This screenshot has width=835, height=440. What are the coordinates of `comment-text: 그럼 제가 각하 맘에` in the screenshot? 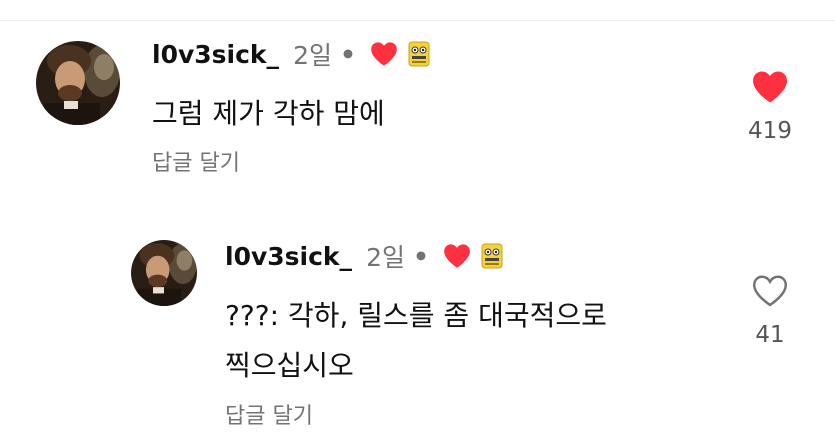 It's located at (268, 113).